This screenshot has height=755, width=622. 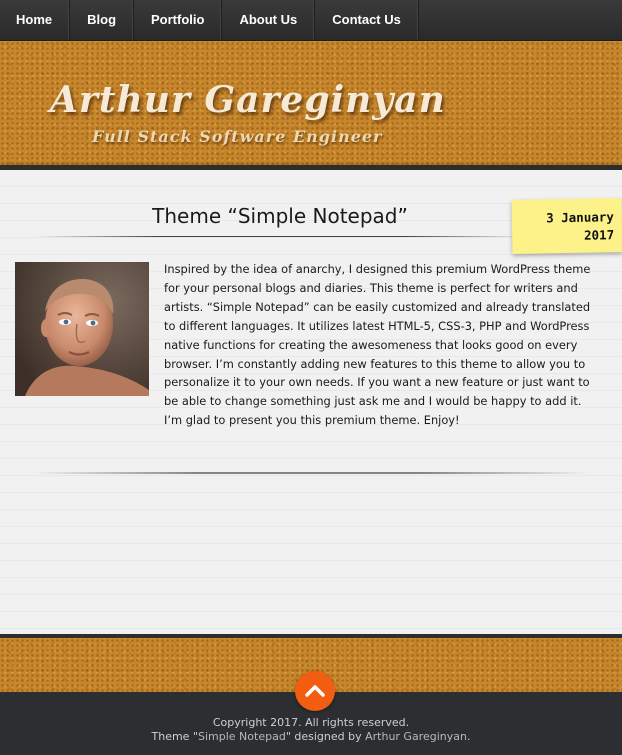 What do you see at coordinates (599, 235) in the screenshot?
I see `post-date-year: 2017` at bounding box center [599, 235].